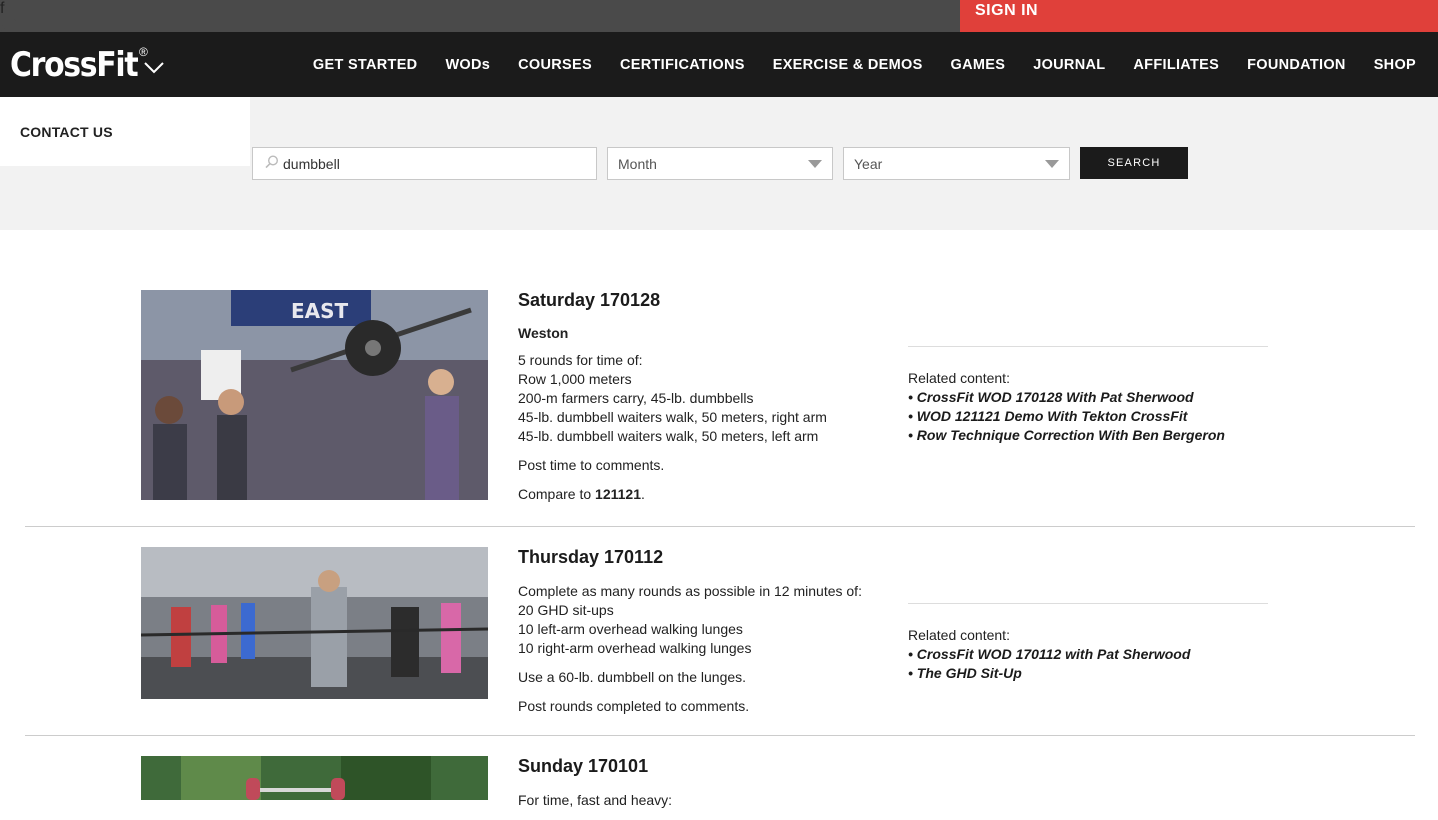  Describe the element at coordinates (467, 65) in the screenshot. I see `nav-wods: WODs` at that location.